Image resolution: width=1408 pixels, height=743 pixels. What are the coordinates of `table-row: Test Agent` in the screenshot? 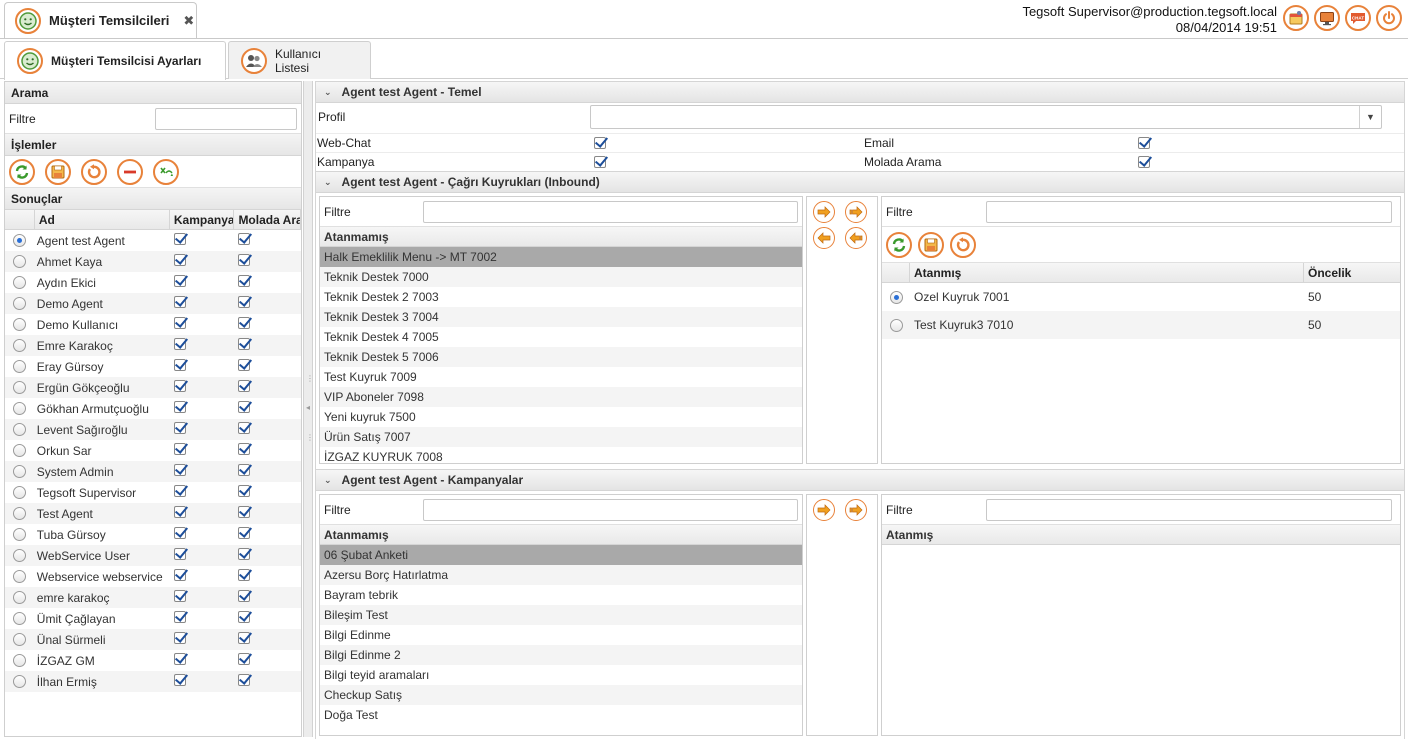 It's located at (153, 513).